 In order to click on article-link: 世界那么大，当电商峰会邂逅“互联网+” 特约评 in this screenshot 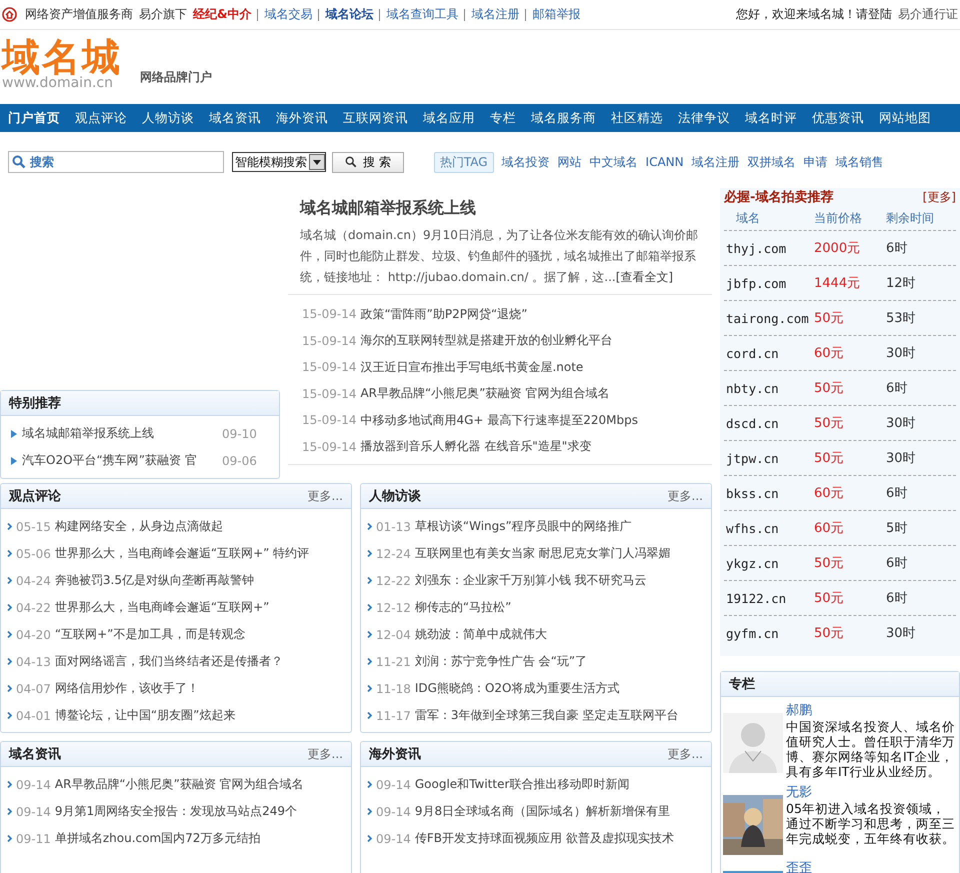, I will do `click(182, 553)`.